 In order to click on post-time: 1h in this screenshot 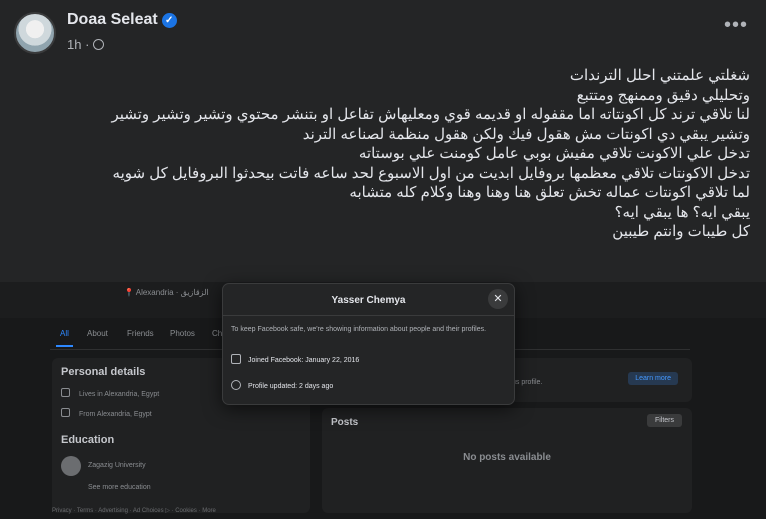, I will do `click(74, 44)`.